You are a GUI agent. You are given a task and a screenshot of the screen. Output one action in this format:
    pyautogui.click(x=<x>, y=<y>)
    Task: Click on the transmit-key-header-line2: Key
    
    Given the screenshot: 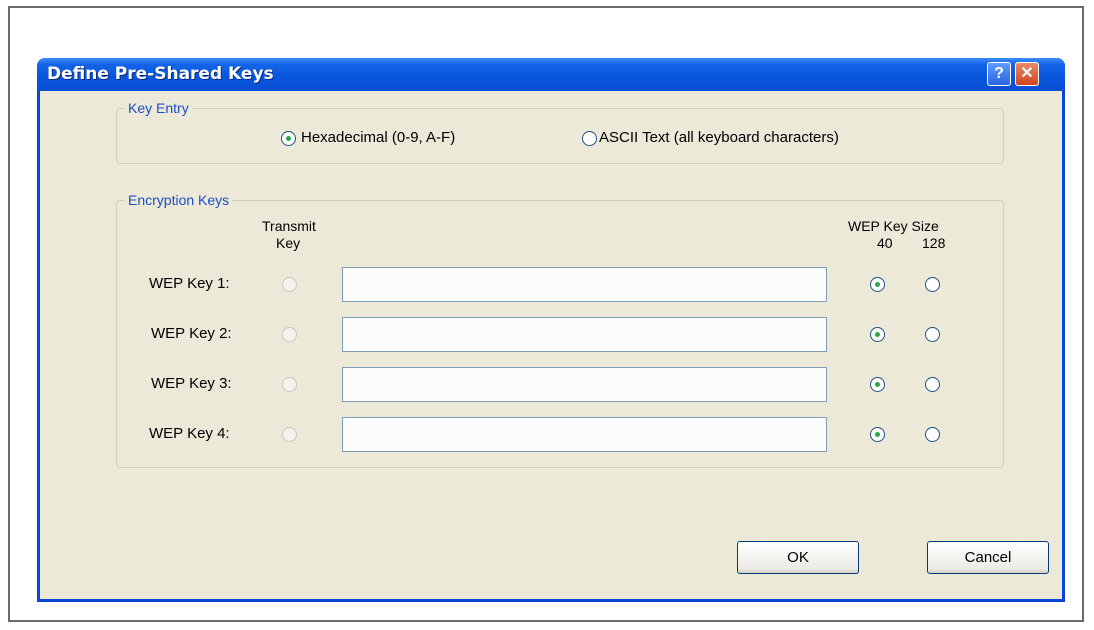 What is the action you would take?
    pyautogui.click(x=288, y=243)
    